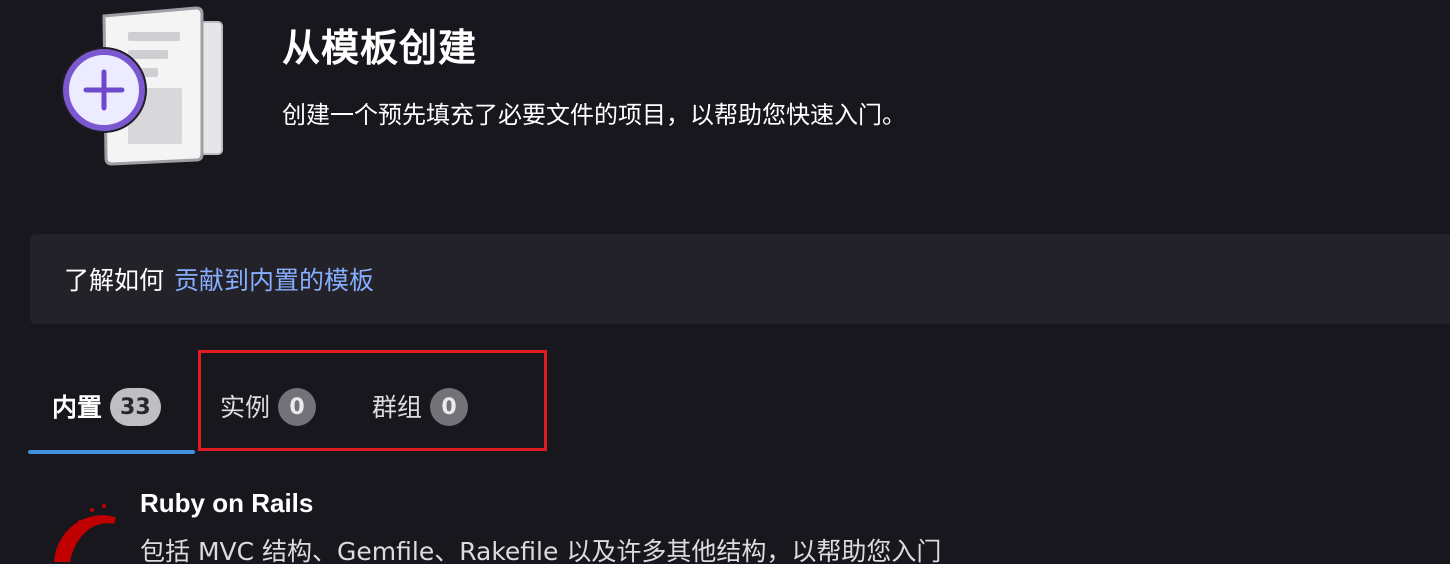  What do you see at coordinates (85, 533) in the screenshot?
I see `ruby-on-rails-logo` at bounding box center [85, 533].